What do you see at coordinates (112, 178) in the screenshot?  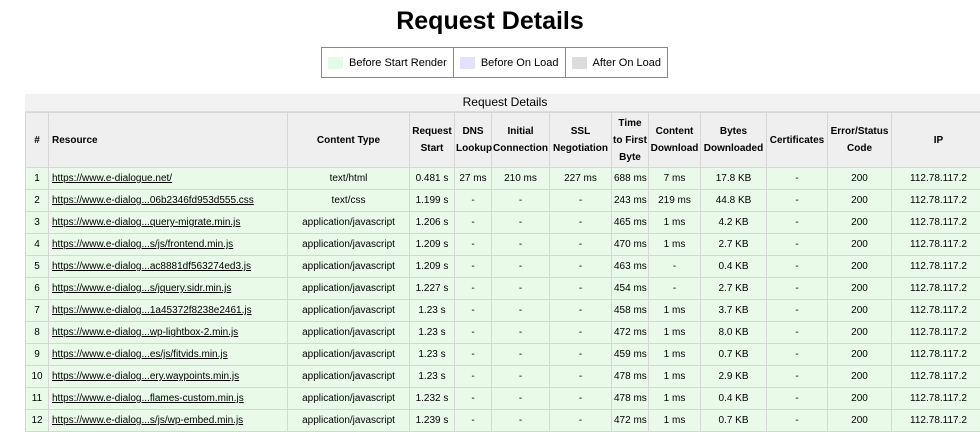 I see `resource-link: https://www.e-dialogue.net/` at bounding box center [112, 178].